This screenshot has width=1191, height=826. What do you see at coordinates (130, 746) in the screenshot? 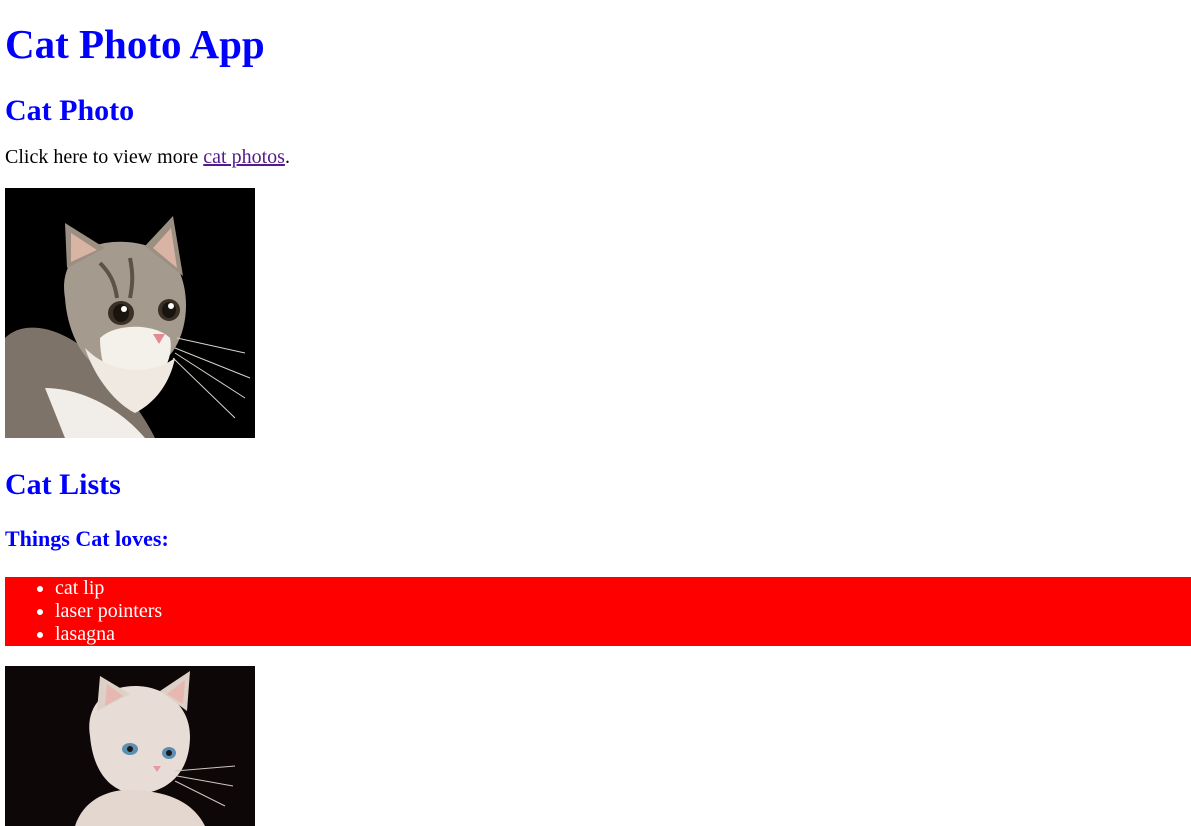
I see `kitten-image` at bounding box center [130, 746].